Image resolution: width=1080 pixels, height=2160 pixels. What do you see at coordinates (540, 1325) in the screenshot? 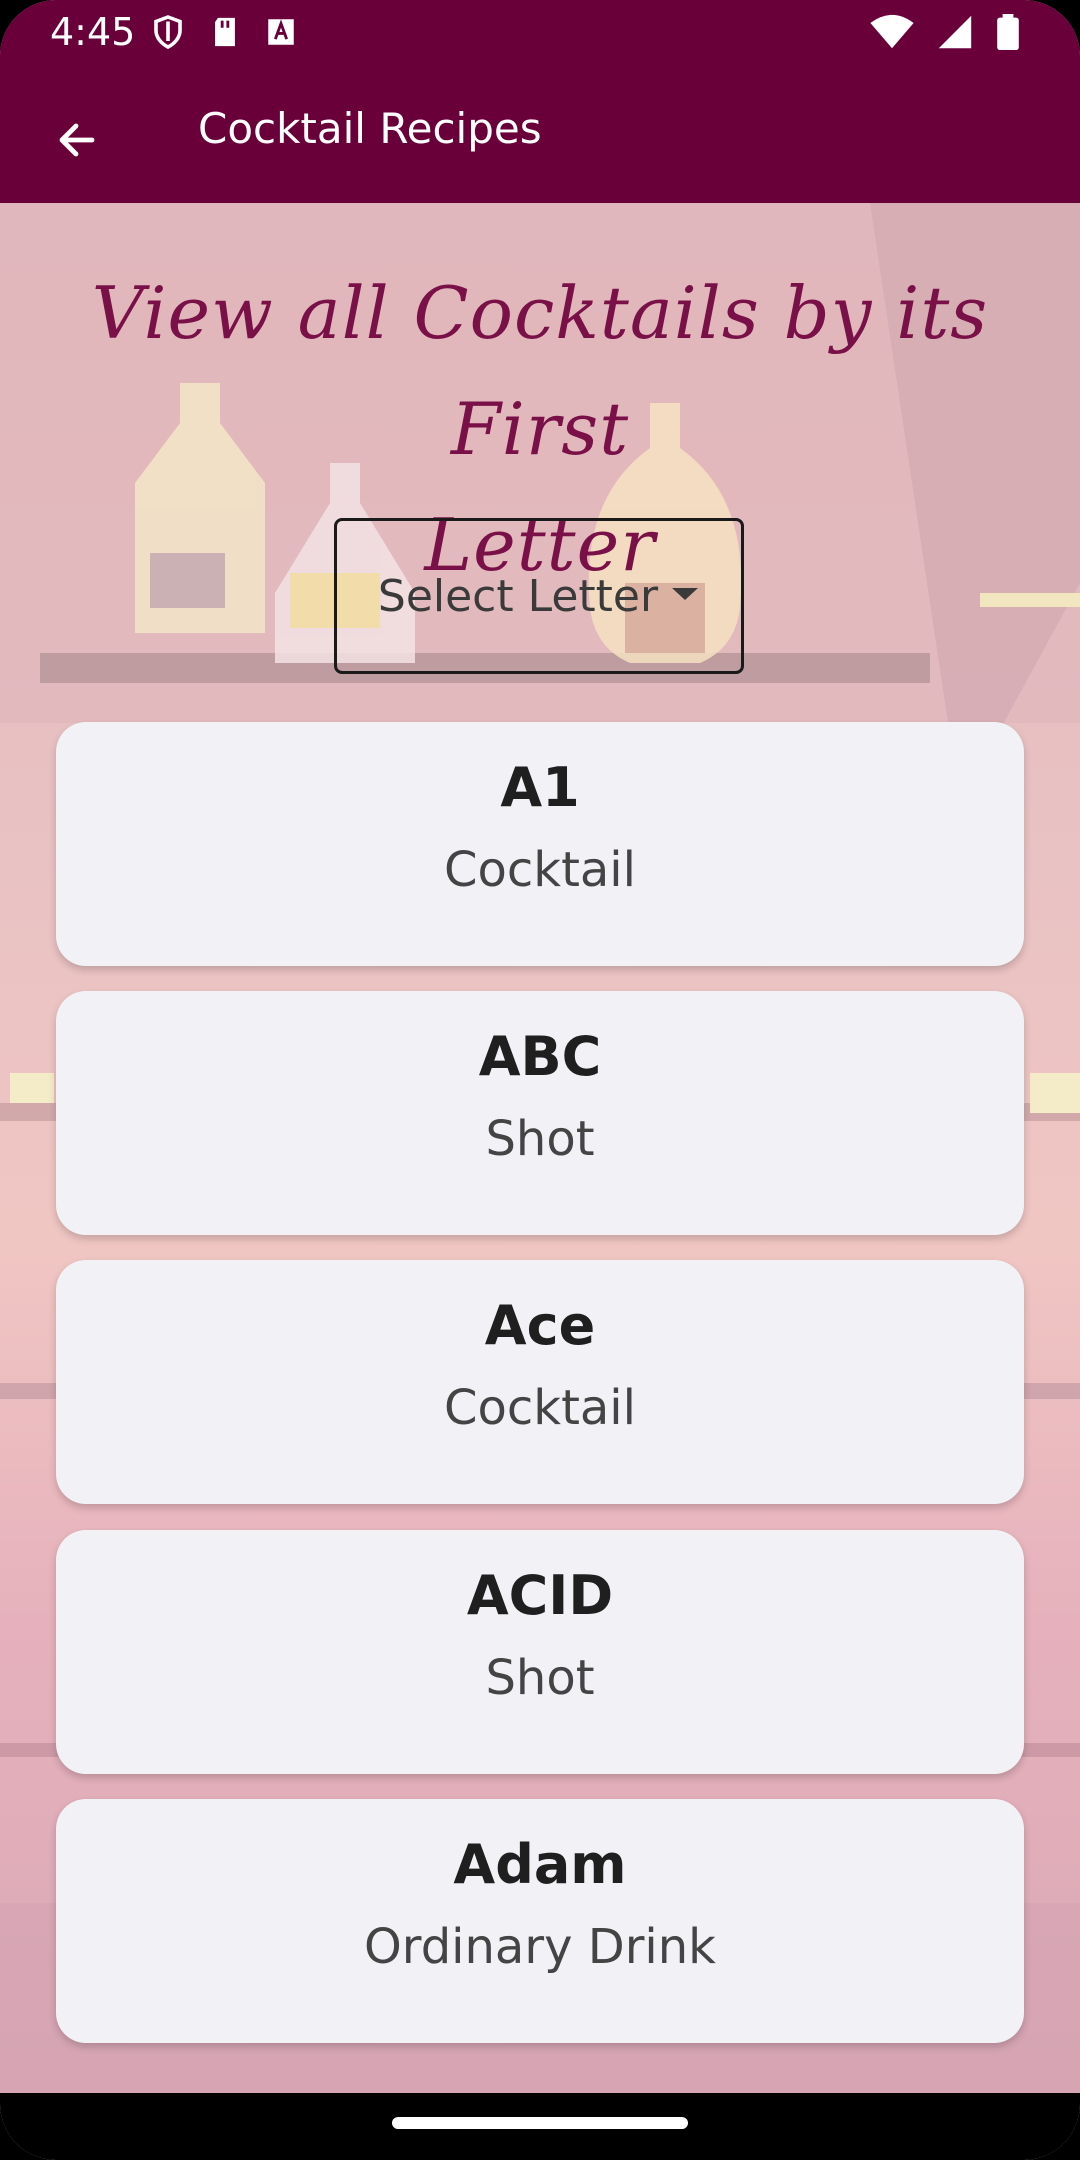
I see `cocktail-name: Ace` at bounding box center [540, 1325].